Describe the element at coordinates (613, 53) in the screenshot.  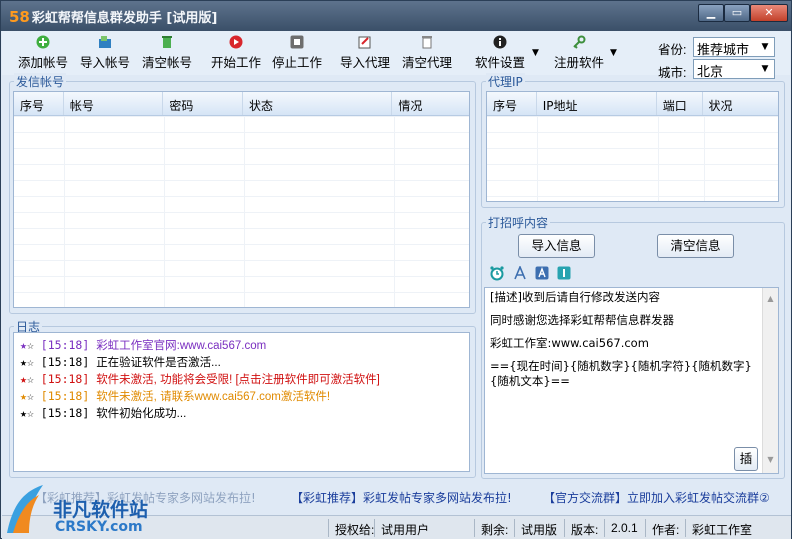
I see `register-dropdown-arrow: ▼` at that location.